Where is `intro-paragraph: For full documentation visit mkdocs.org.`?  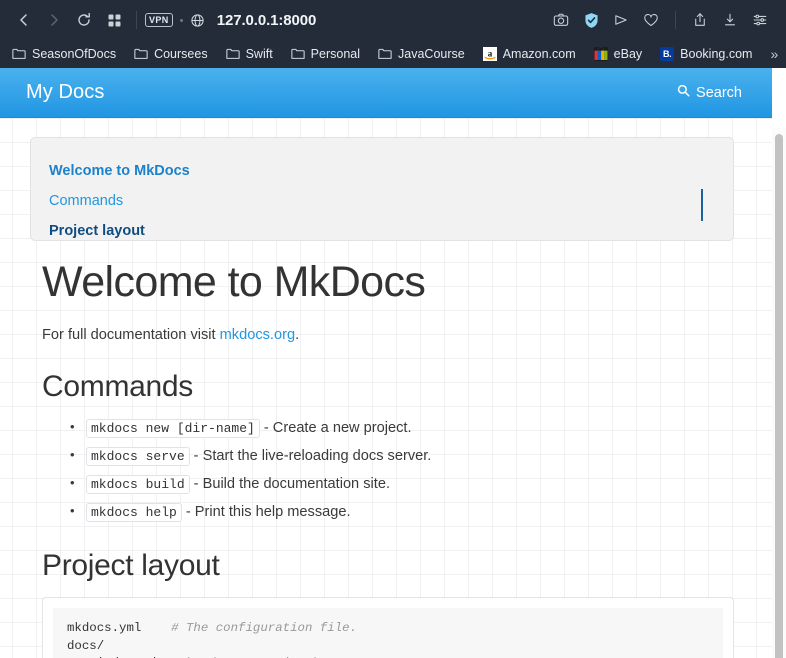 intro-paragraph: For full documentation visit mkdocs.org. is located at coordinates (392, 335).